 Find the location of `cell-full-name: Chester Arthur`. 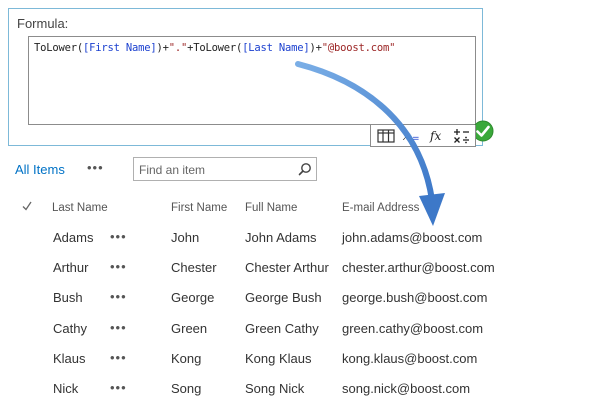

cell-full-name: Chester Arthur is located at coordinates (287, 267).